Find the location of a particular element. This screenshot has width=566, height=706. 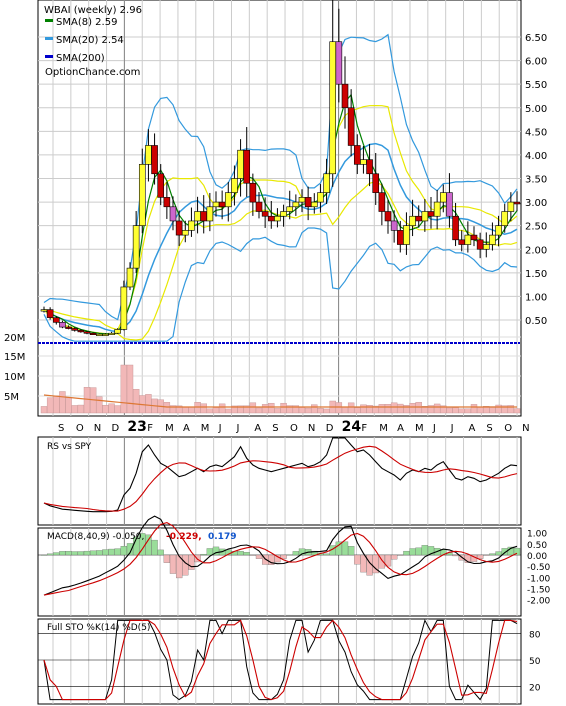

rs-title: RS vs SPY is located at coordinates (69, 447).